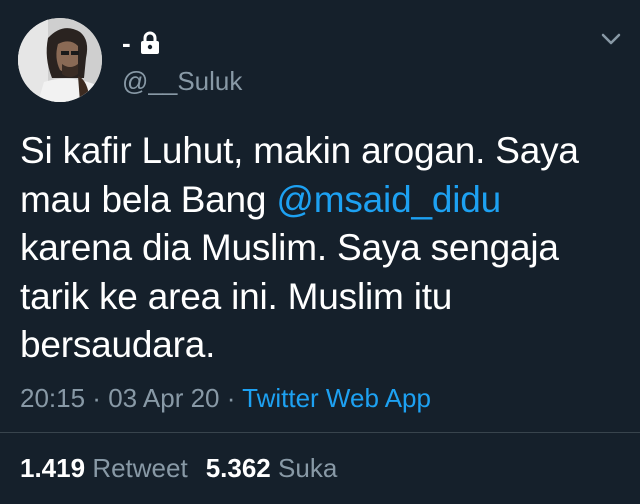 The image size is (640, 504). Describe the element at coordinates (308, 468) in the screenshot. I see `likes-label: Suka` at that location.